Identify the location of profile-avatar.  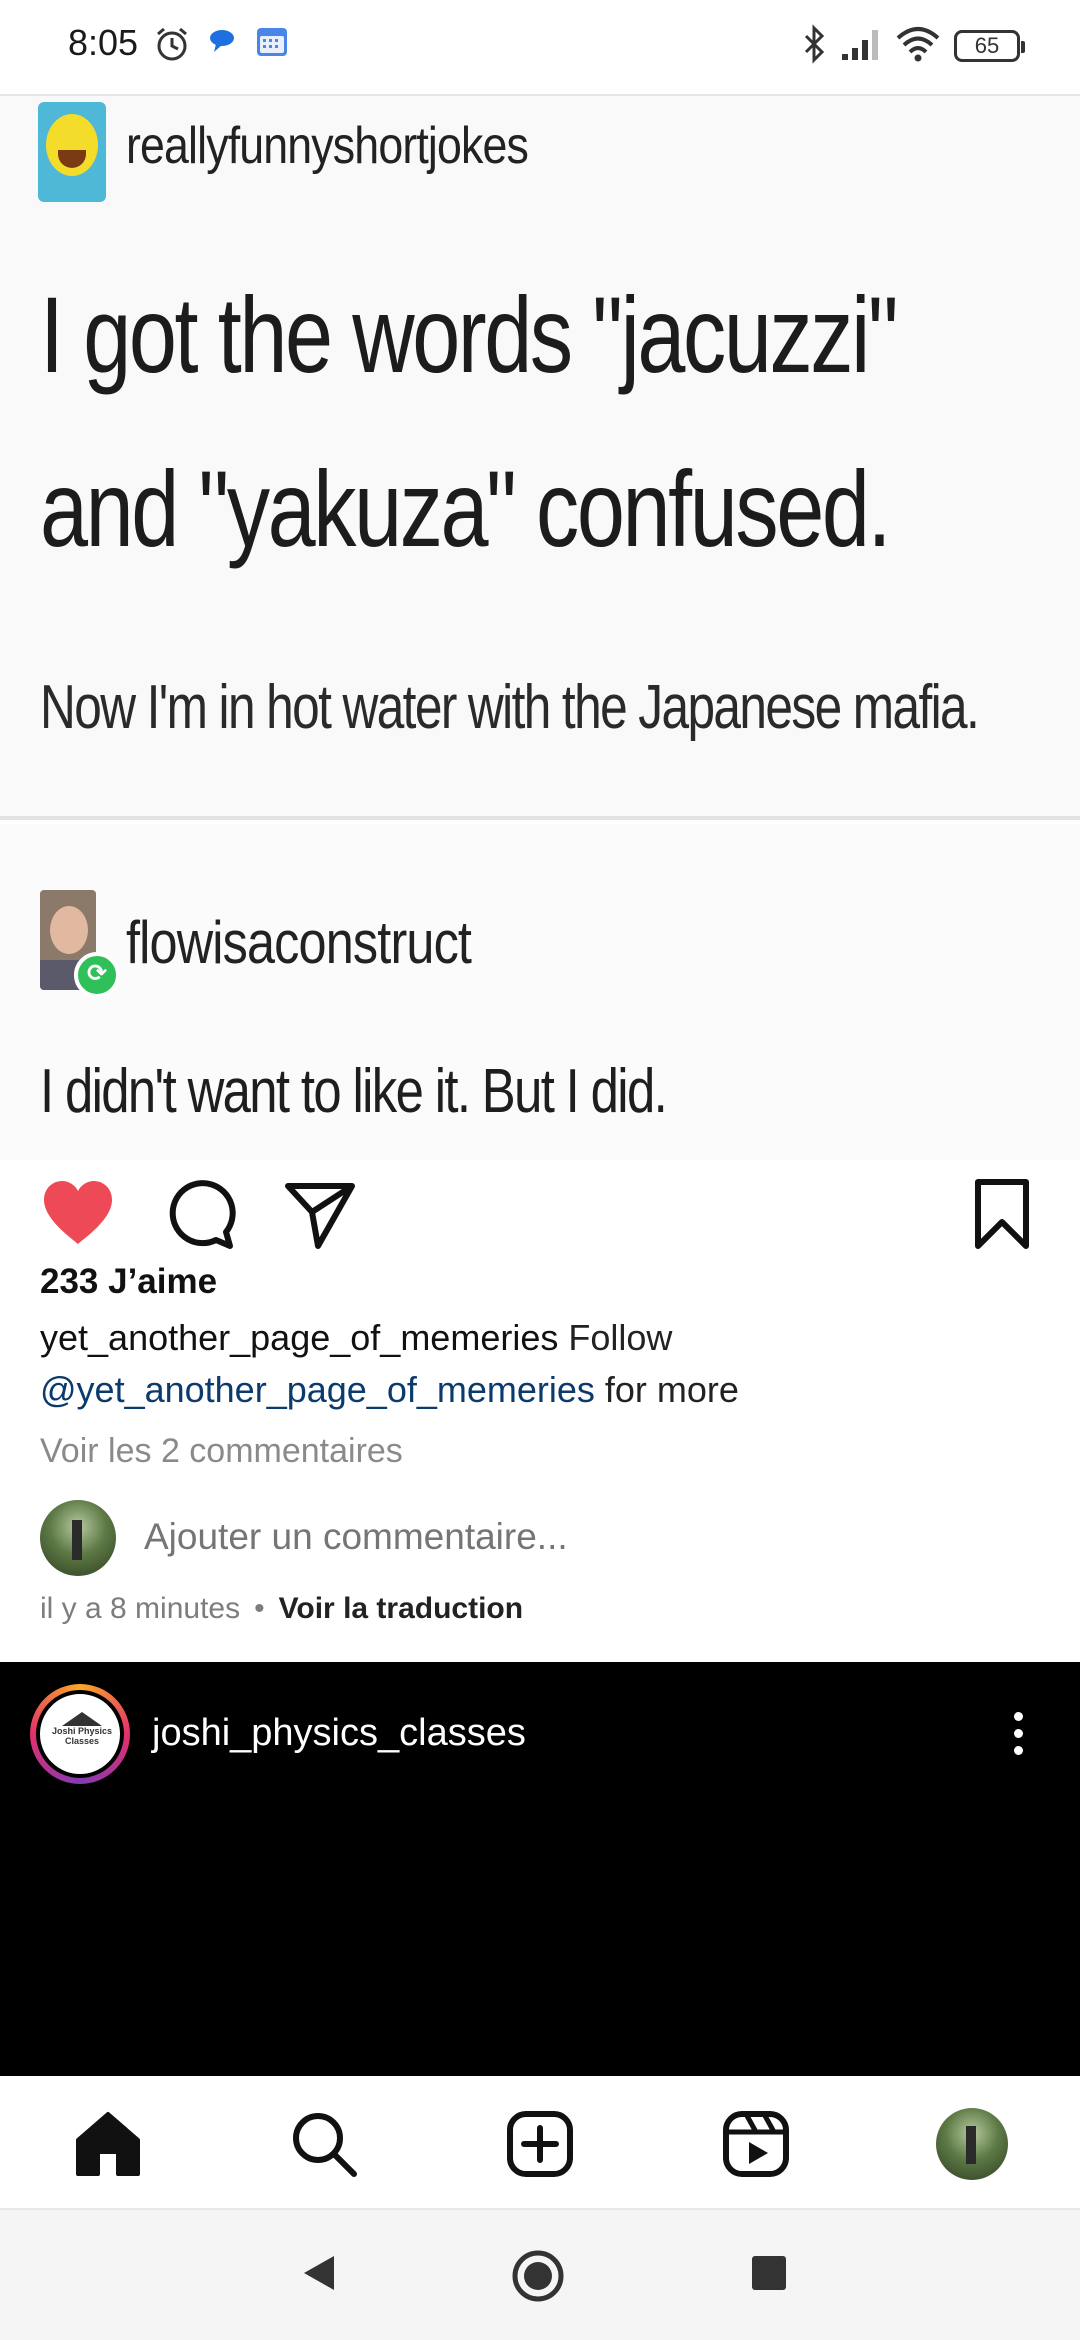
(972, 2144).